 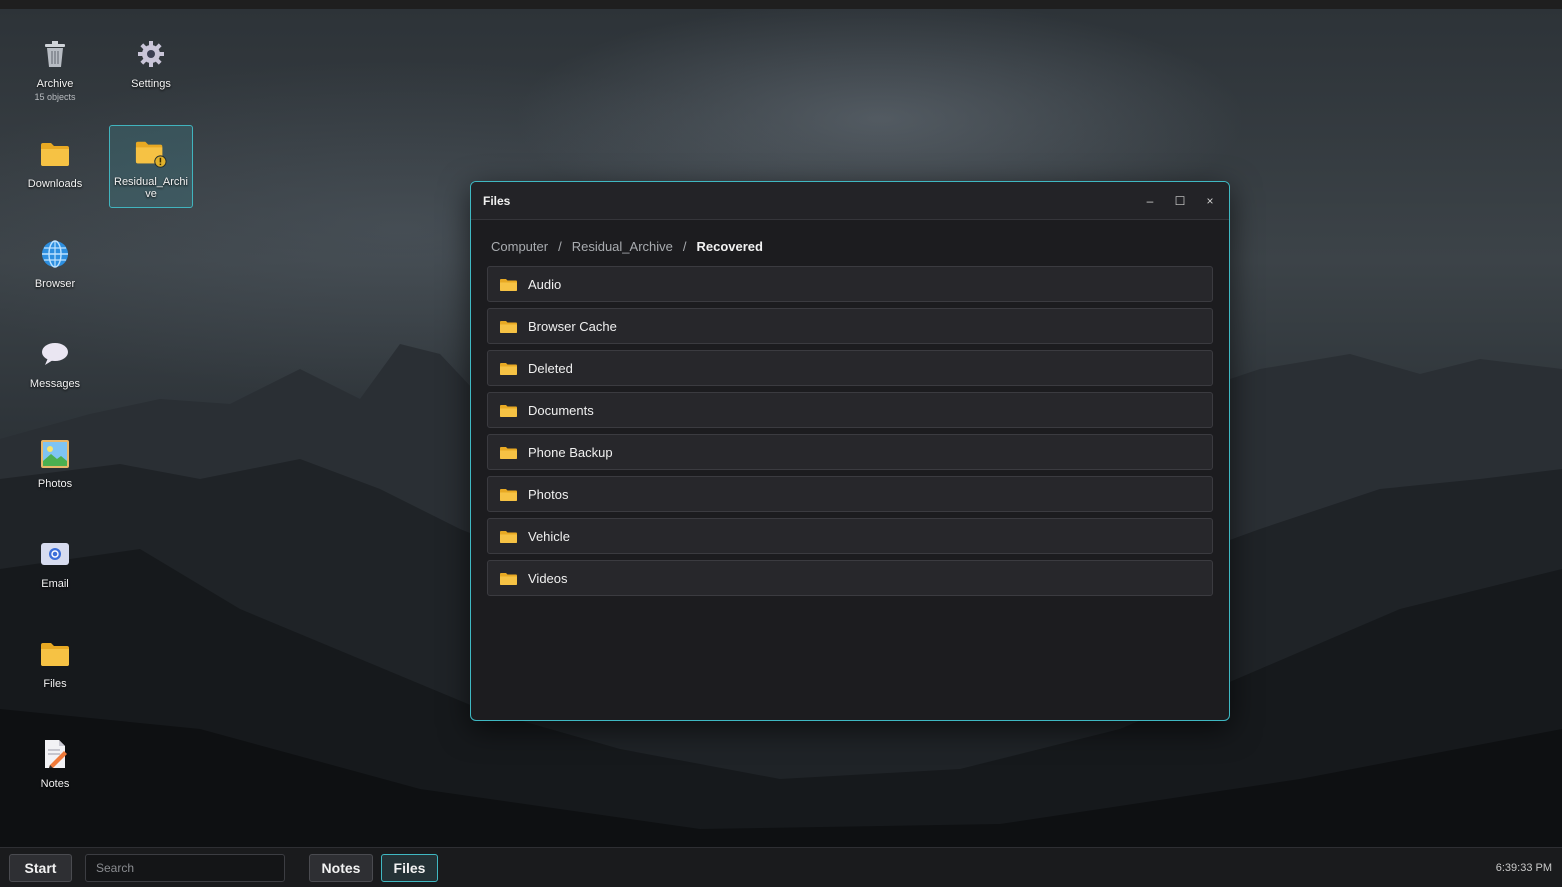 What do you see at coordinates (549, 536) in the screenshot?
I see `folder-name: Vehicle` at bounding box center [549, 536].